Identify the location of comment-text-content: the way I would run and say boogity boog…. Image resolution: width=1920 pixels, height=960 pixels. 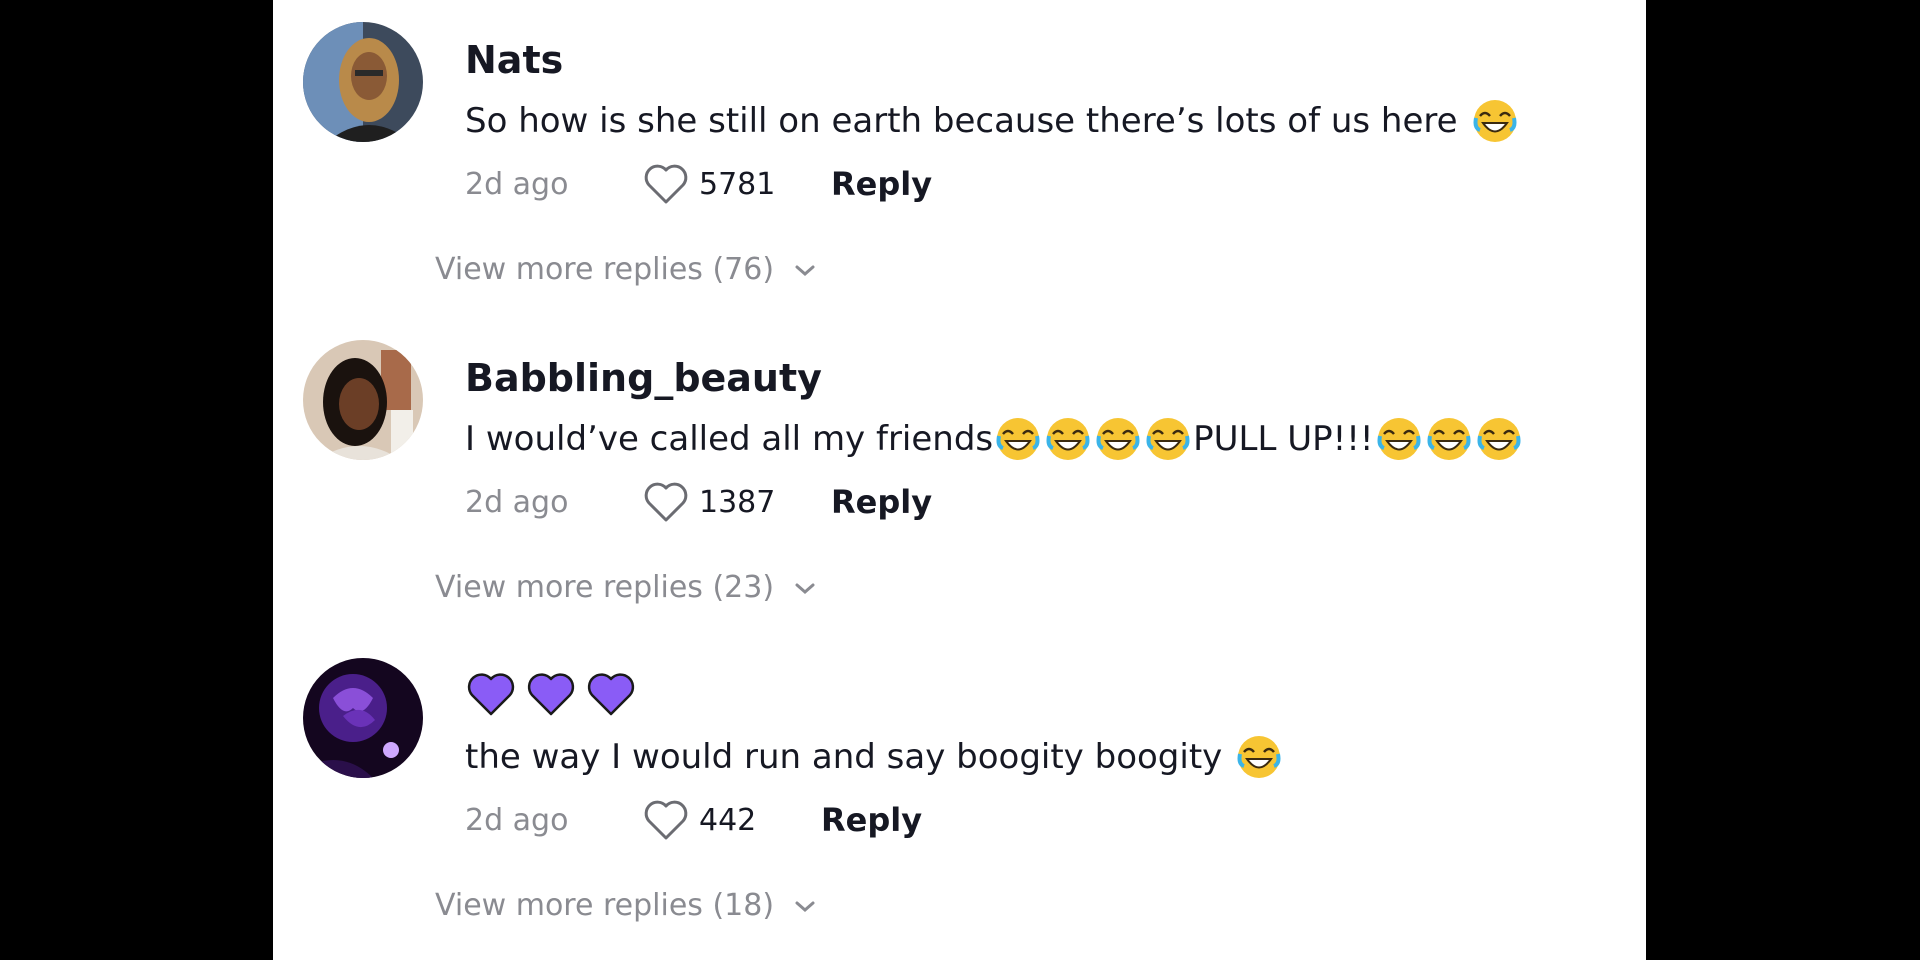
(844, 757).